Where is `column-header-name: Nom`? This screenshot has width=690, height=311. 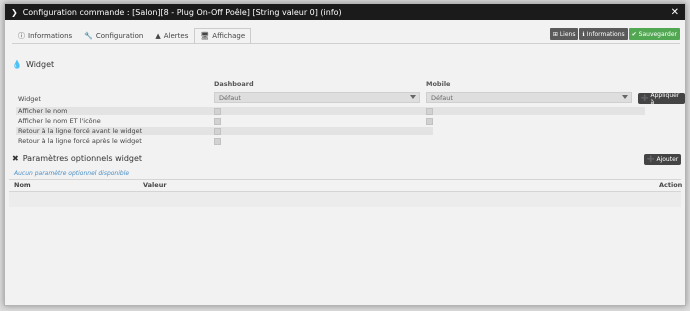
column-header-name: Nom is located at coordinates (22, 185).